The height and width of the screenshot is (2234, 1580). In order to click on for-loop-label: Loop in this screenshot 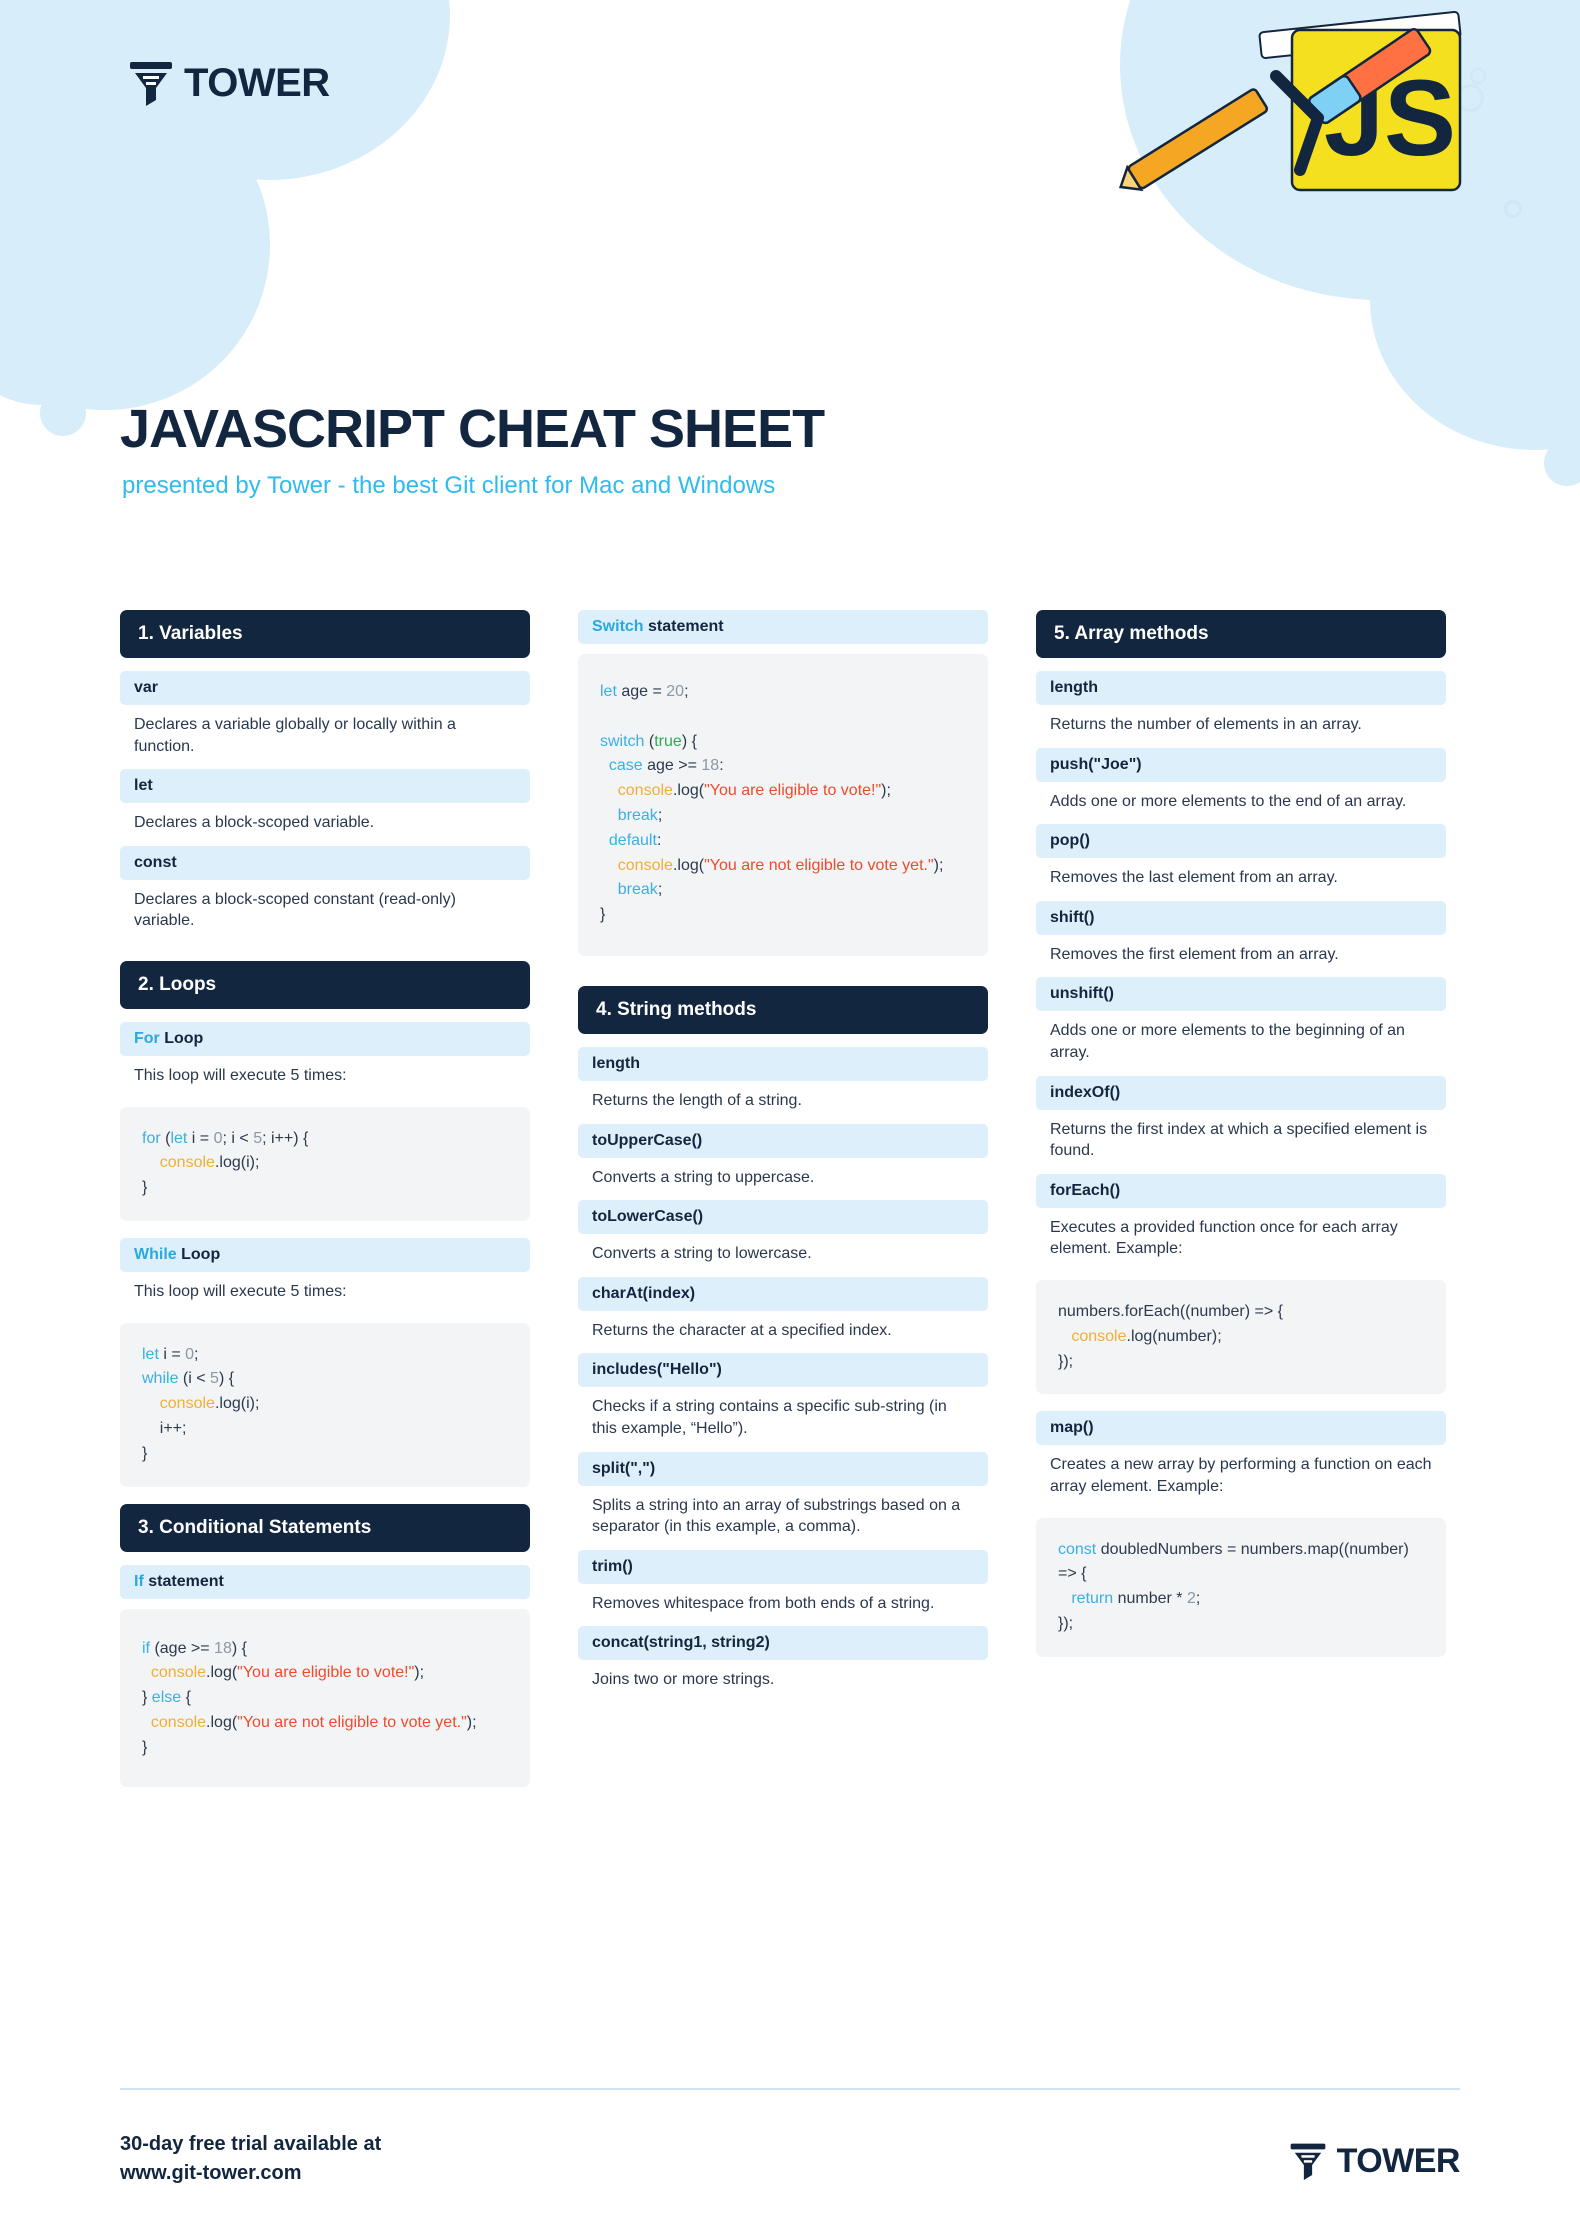, I will do `click(184, 1038)`.